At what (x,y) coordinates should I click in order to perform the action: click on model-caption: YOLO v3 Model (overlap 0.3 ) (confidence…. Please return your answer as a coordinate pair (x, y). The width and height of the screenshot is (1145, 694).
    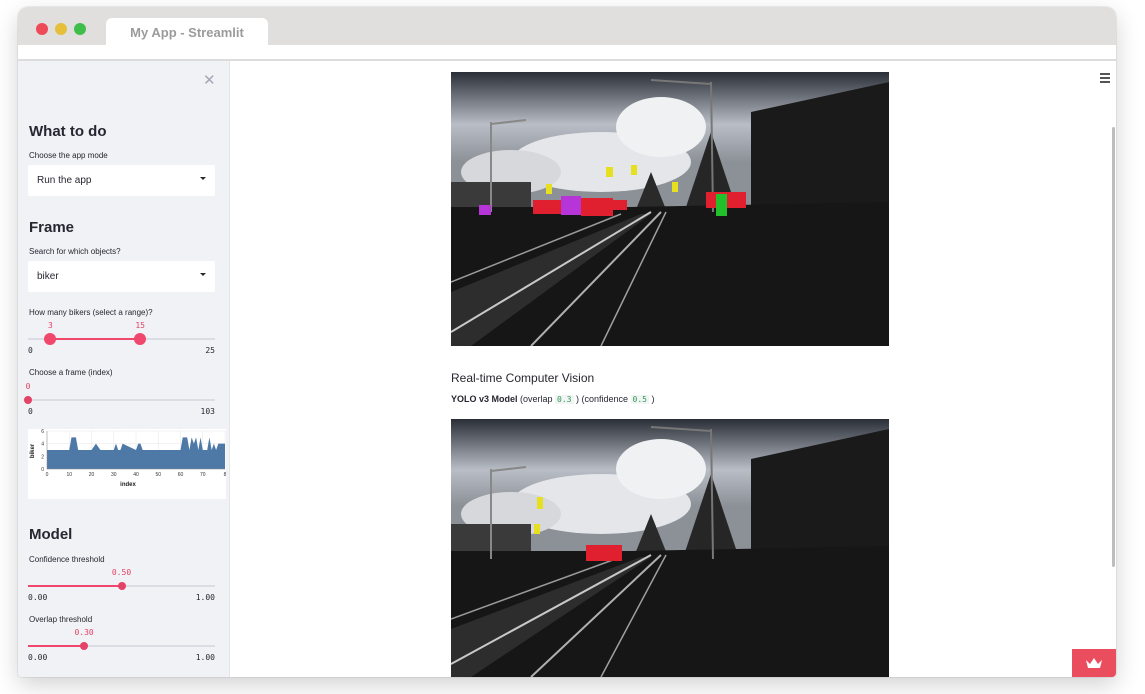
    Looking at the image, I should click on (552, 399).